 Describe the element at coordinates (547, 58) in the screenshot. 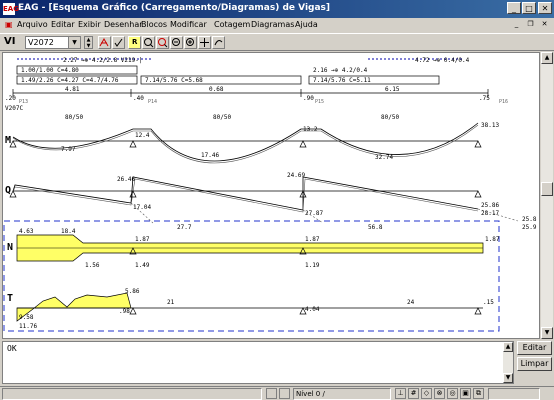

I see `scroll-up-icon: ▲` at that location.